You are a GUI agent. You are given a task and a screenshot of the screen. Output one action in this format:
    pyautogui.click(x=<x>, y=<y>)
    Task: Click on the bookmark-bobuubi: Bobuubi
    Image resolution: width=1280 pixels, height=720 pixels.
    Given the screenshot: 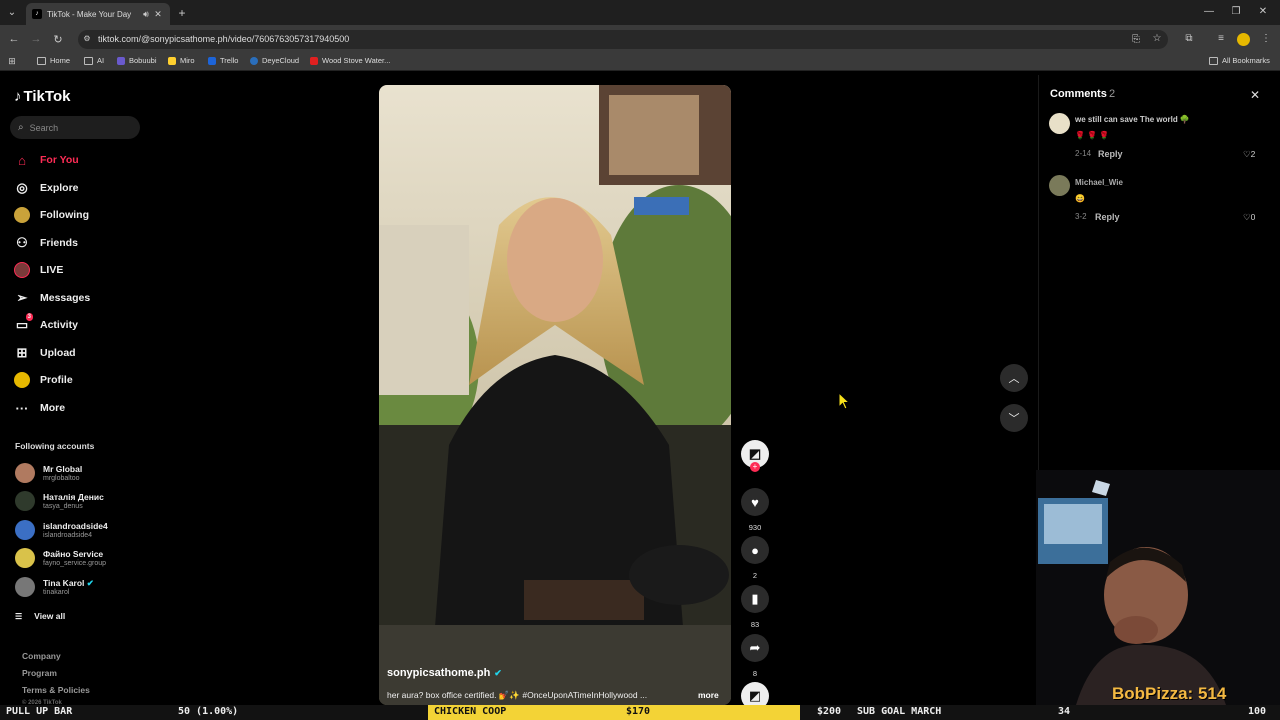 What is the action you would take?
    pyautogui.click(x=137, y=60)
    